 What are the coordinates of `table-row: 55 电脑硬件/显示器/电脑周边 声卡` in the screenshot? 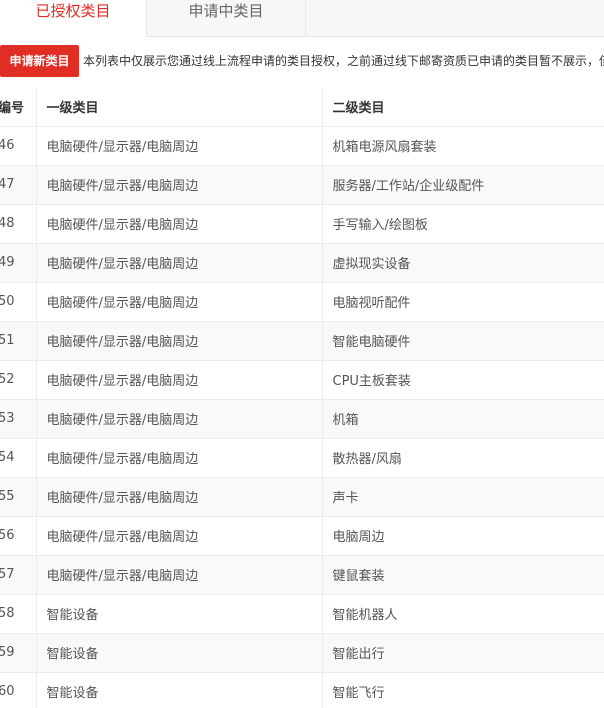 It's located at (302, 497).